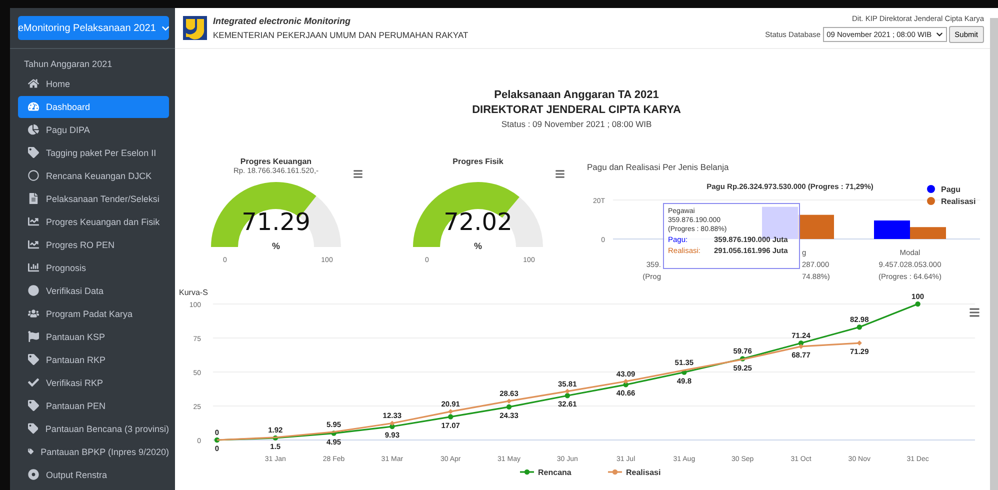  What do you see at coordinates (341, 35) in the screenshot?
I see `ministry-name: KEMENTERIAN PEKERJAAN UMUM DAN PERUMAHAN RAKYAT` at bounding box center [341, 35].